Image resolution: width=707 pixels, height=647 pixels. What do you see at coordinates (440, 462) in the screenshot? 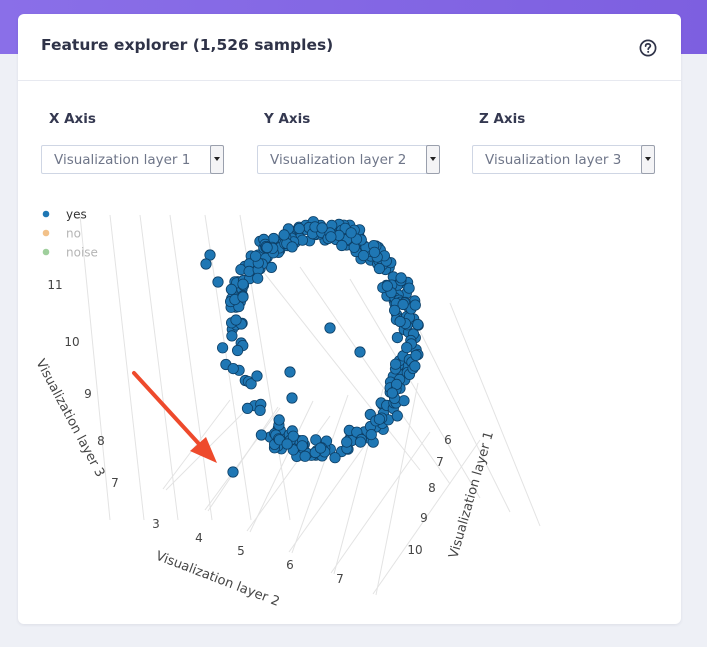
I see `x-tick-label: 7` at bounding box center [440, 462].